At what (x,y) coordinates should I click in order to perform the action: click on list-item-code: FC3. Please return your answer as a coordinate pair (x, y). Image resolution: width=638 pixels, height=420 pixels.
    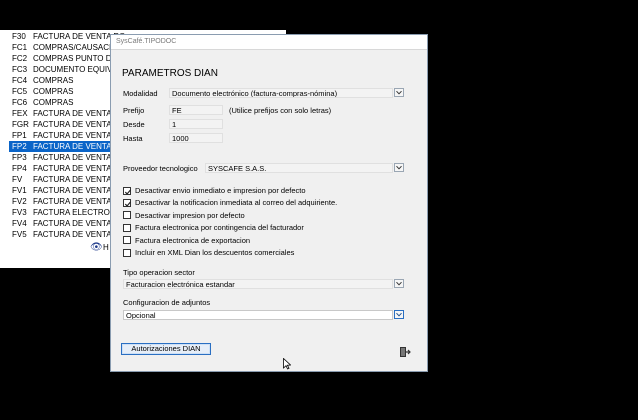
    Looking at the image, I should click on (20, 69).